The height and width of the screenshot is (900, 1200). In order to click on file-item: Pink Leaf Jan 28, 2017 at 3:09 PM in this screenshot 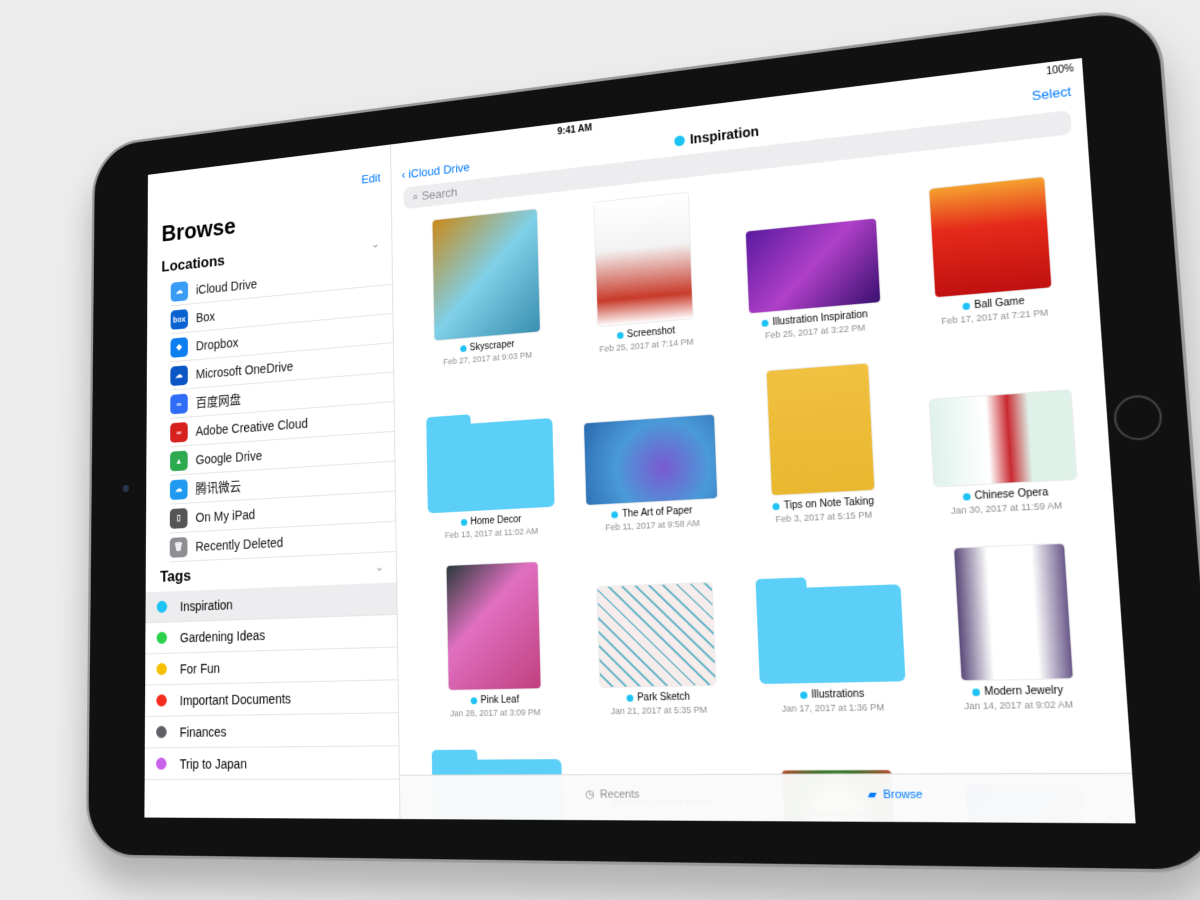, I will do `click(494, 638)`.